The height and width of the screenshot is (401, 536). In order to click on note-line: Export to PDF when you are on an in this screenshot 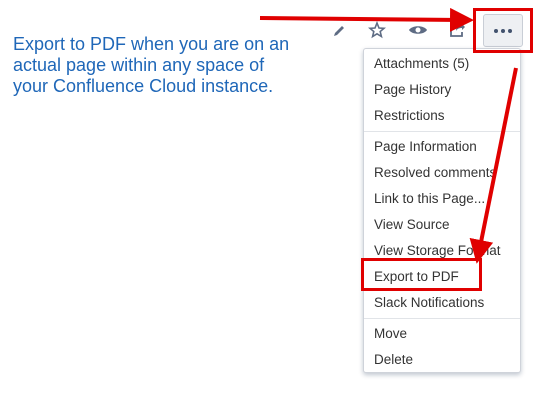, I will do `click(151, 44)`.